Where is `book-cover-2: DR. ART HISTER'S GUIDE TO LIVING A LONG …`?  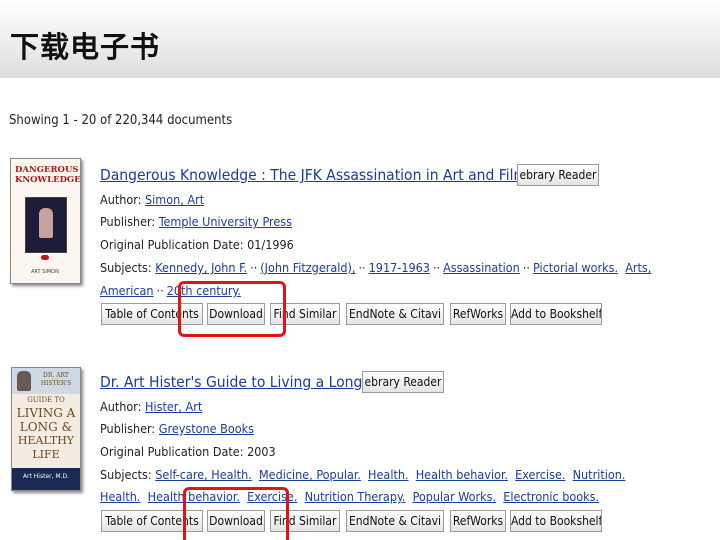
book-cover-2: DR. ART HISTER'S GUIDE TO LIVING A LONG … is located at coordinates (46, 429).